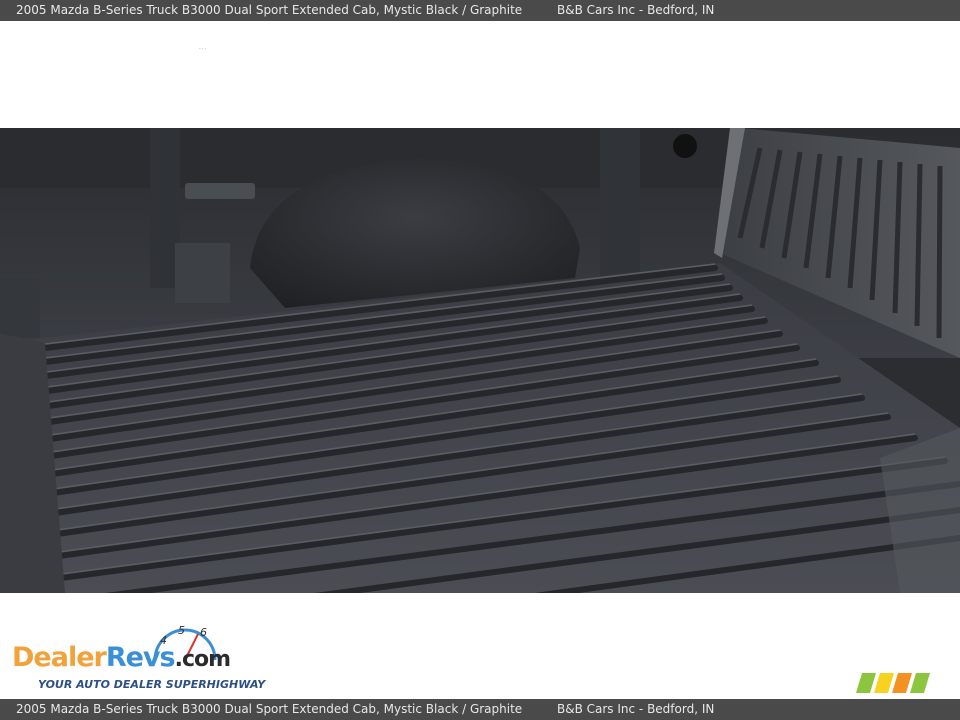  I want to click on gauge-digit-6: 6, so click(203, 632).